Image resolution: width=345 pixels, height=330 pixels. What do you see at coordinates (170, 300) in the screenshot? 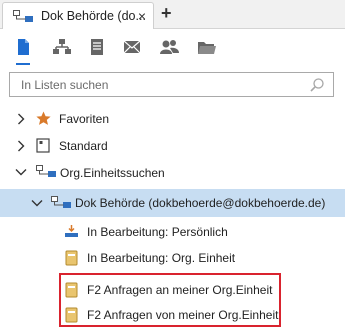
I see `highlight-box` at bounding box center [170, 300].